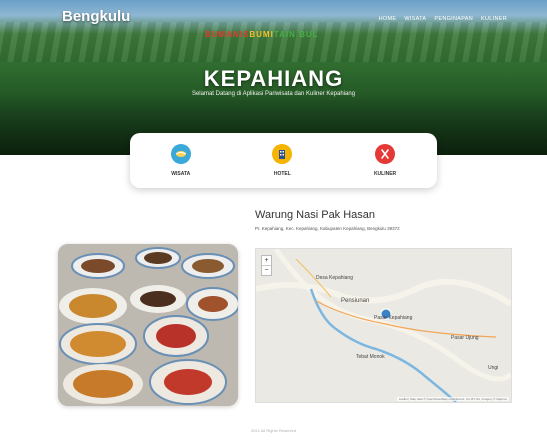 The image size is (547, 440). What do you see at coordinates (315, 215) in the screenshot?
I see `restaurant-name: Warung Nasi Pak Hasan` at bounding box center [315, 215].